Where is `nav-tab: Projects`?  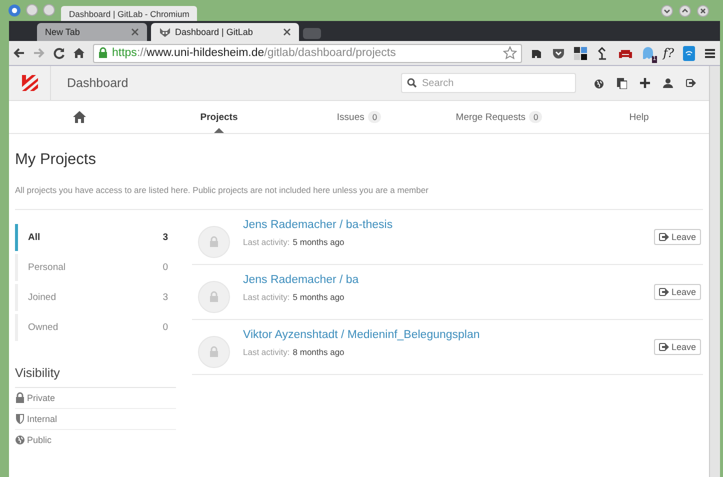 nav-tab: Projects is located at coordinates (219, 117).